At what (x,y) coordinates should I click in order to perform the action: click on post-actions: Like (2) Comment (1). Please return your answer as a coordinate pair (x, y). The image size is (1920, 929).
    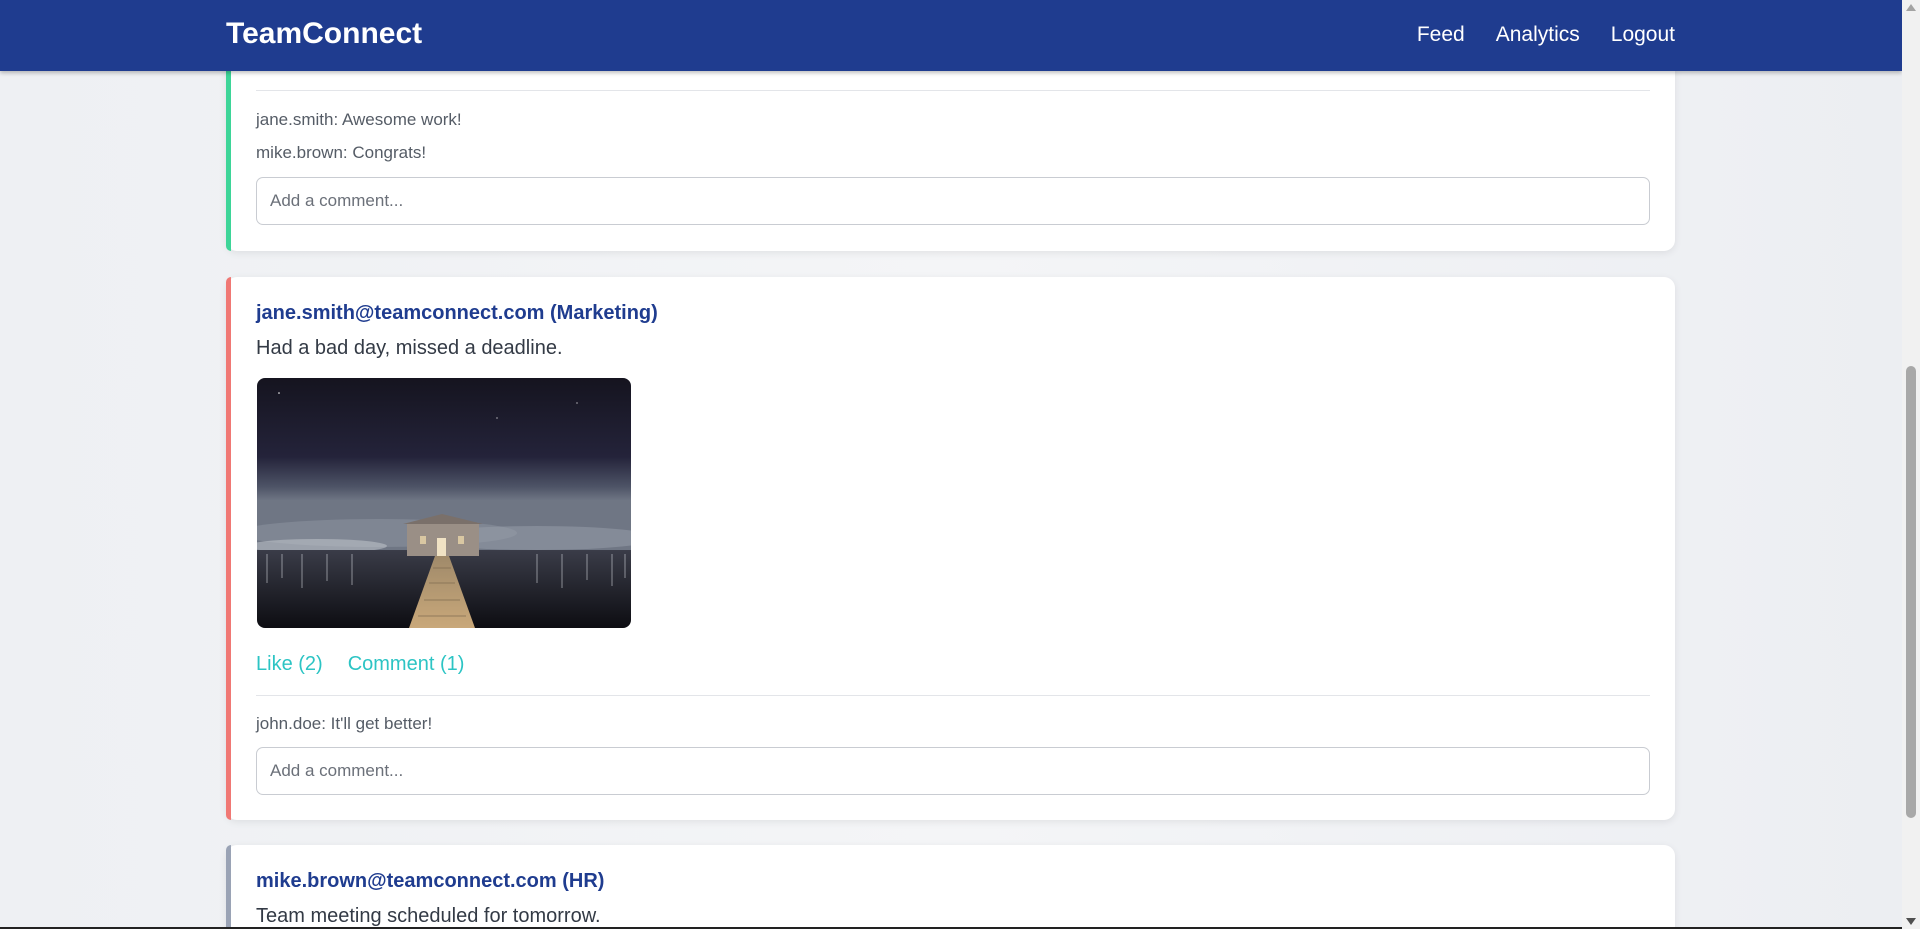
    Looking at the image, I should click on (360, 664).